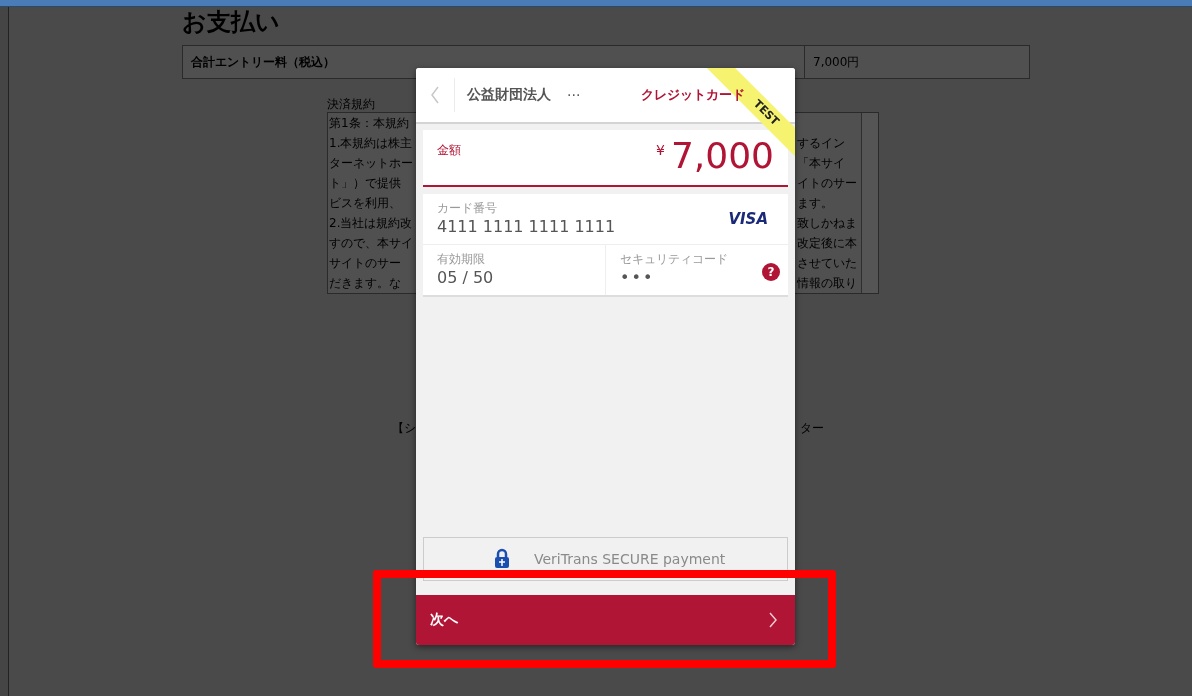 Image resolution: width=1192 pixels, height=696 pixels. I want to click on terms-line: 1.本規約は株主, so click(371, 143).